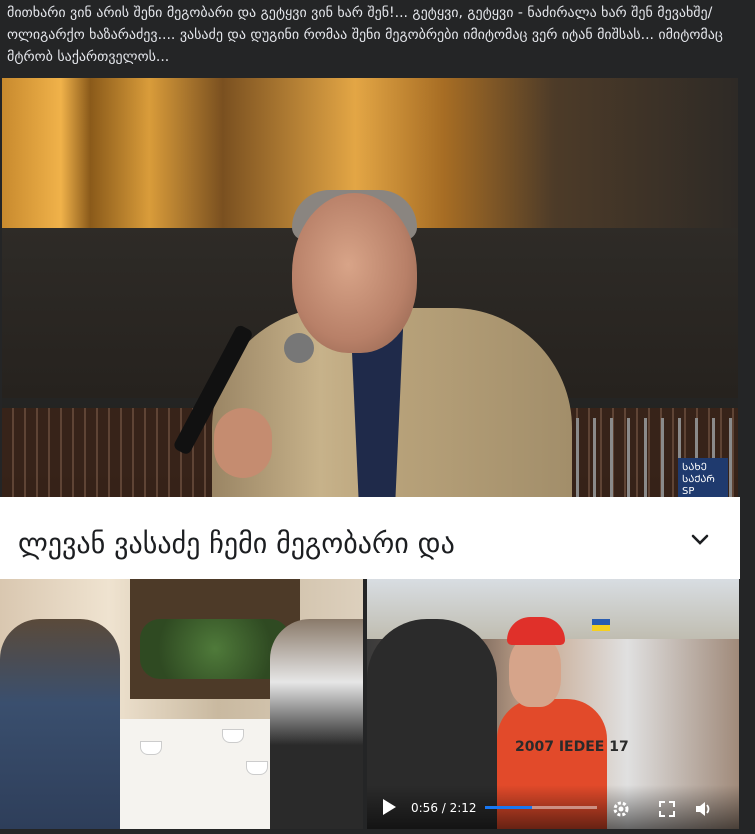  What do you see at coordinates (700, 539) in the screenshot?
I see `chevron-down-icon` at bounding box center [700, 539].